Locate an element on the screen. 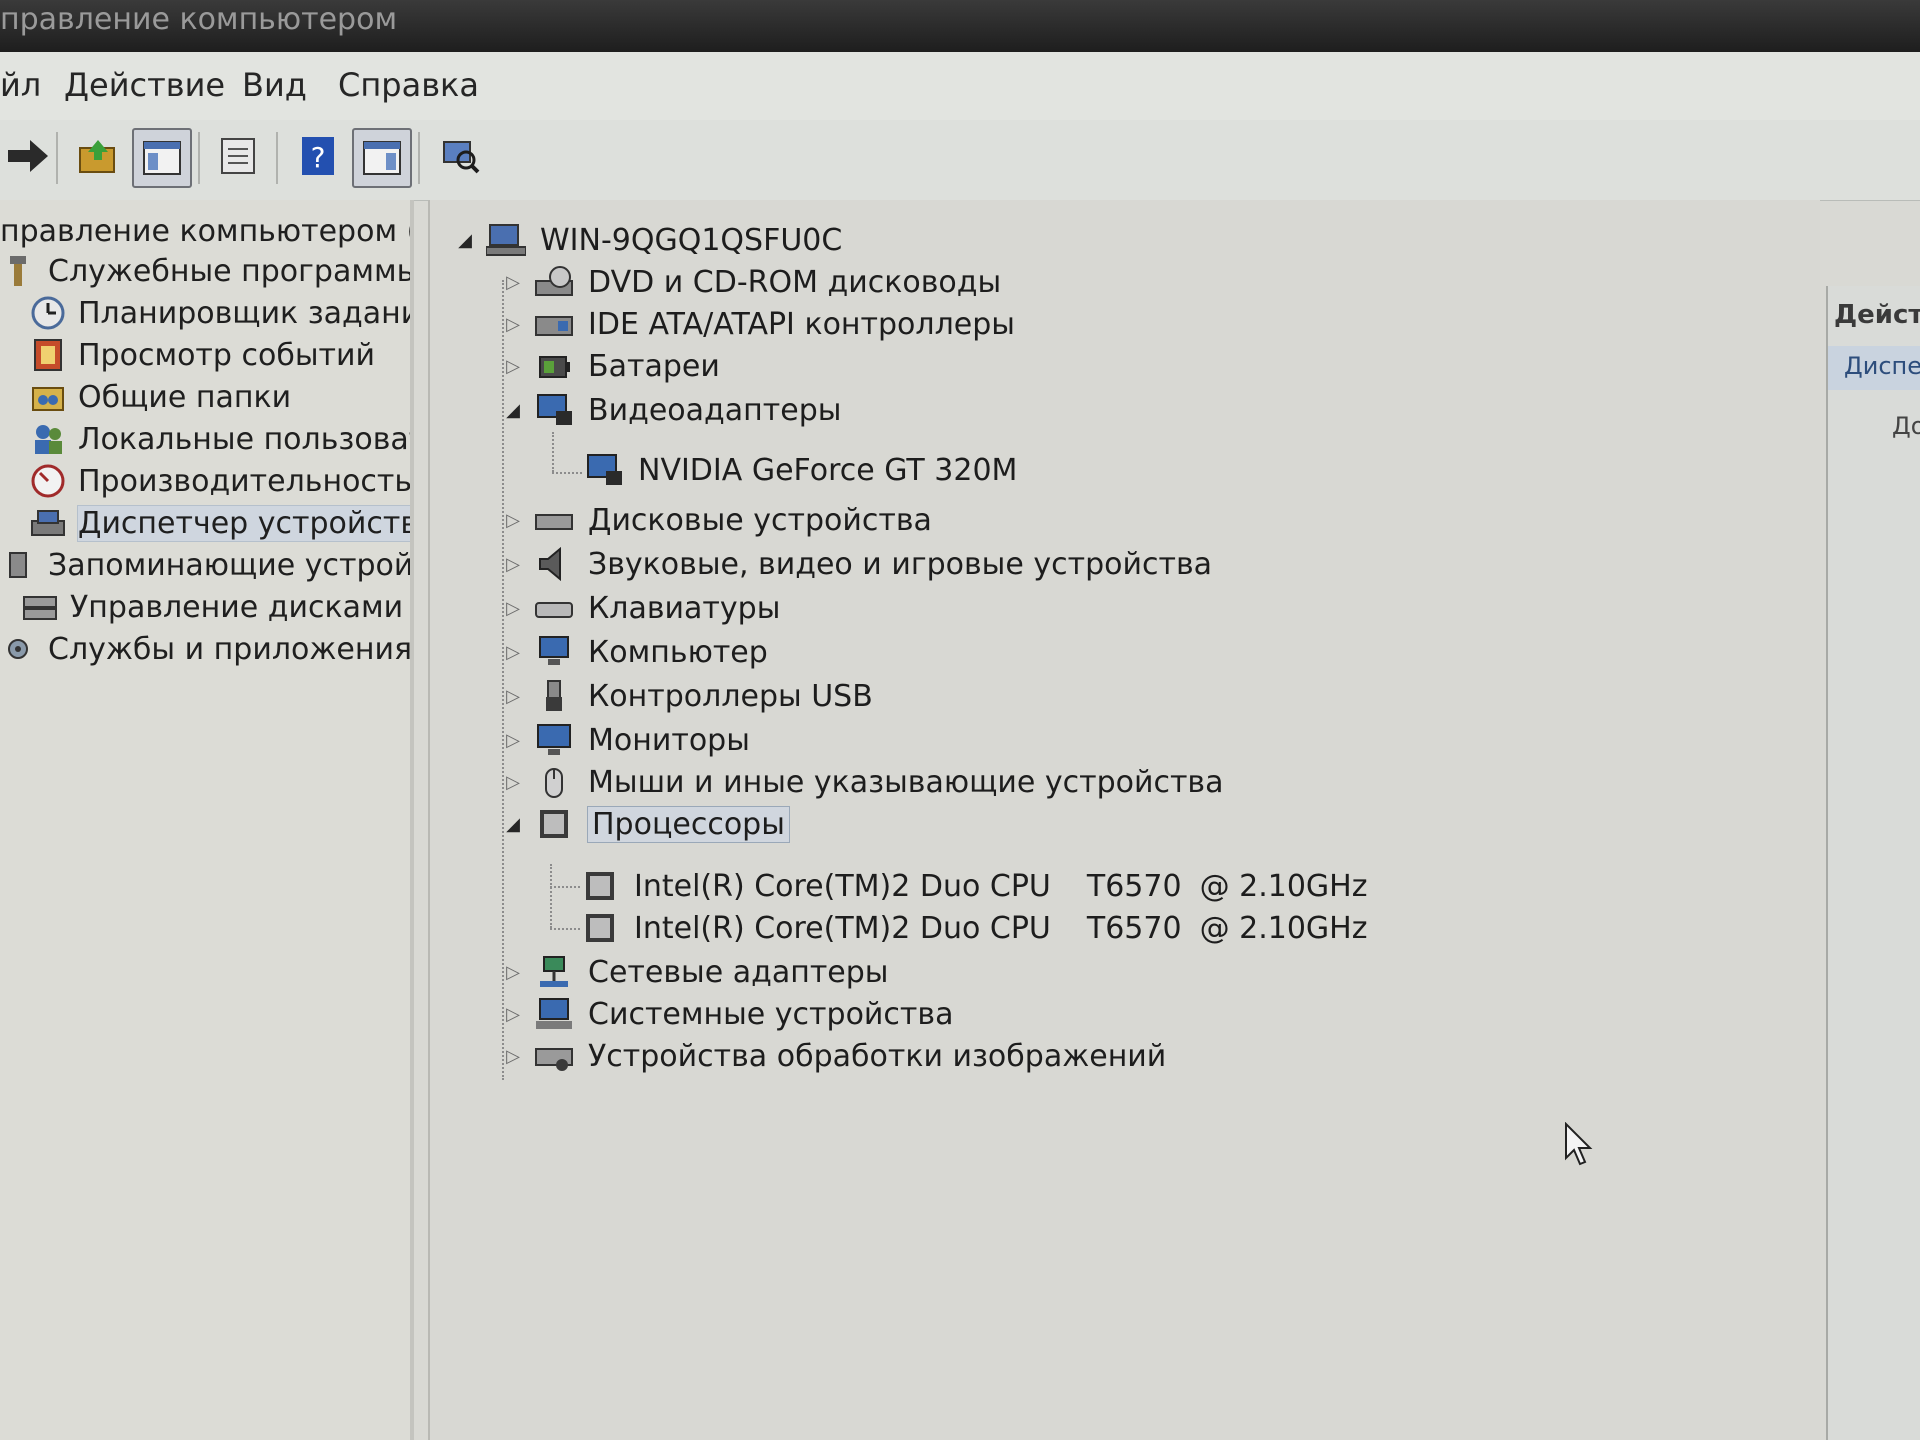 This screenshot has width=1920, height=1440. category-label: Сетевые адаптеры is located at coordinates (738, 972).